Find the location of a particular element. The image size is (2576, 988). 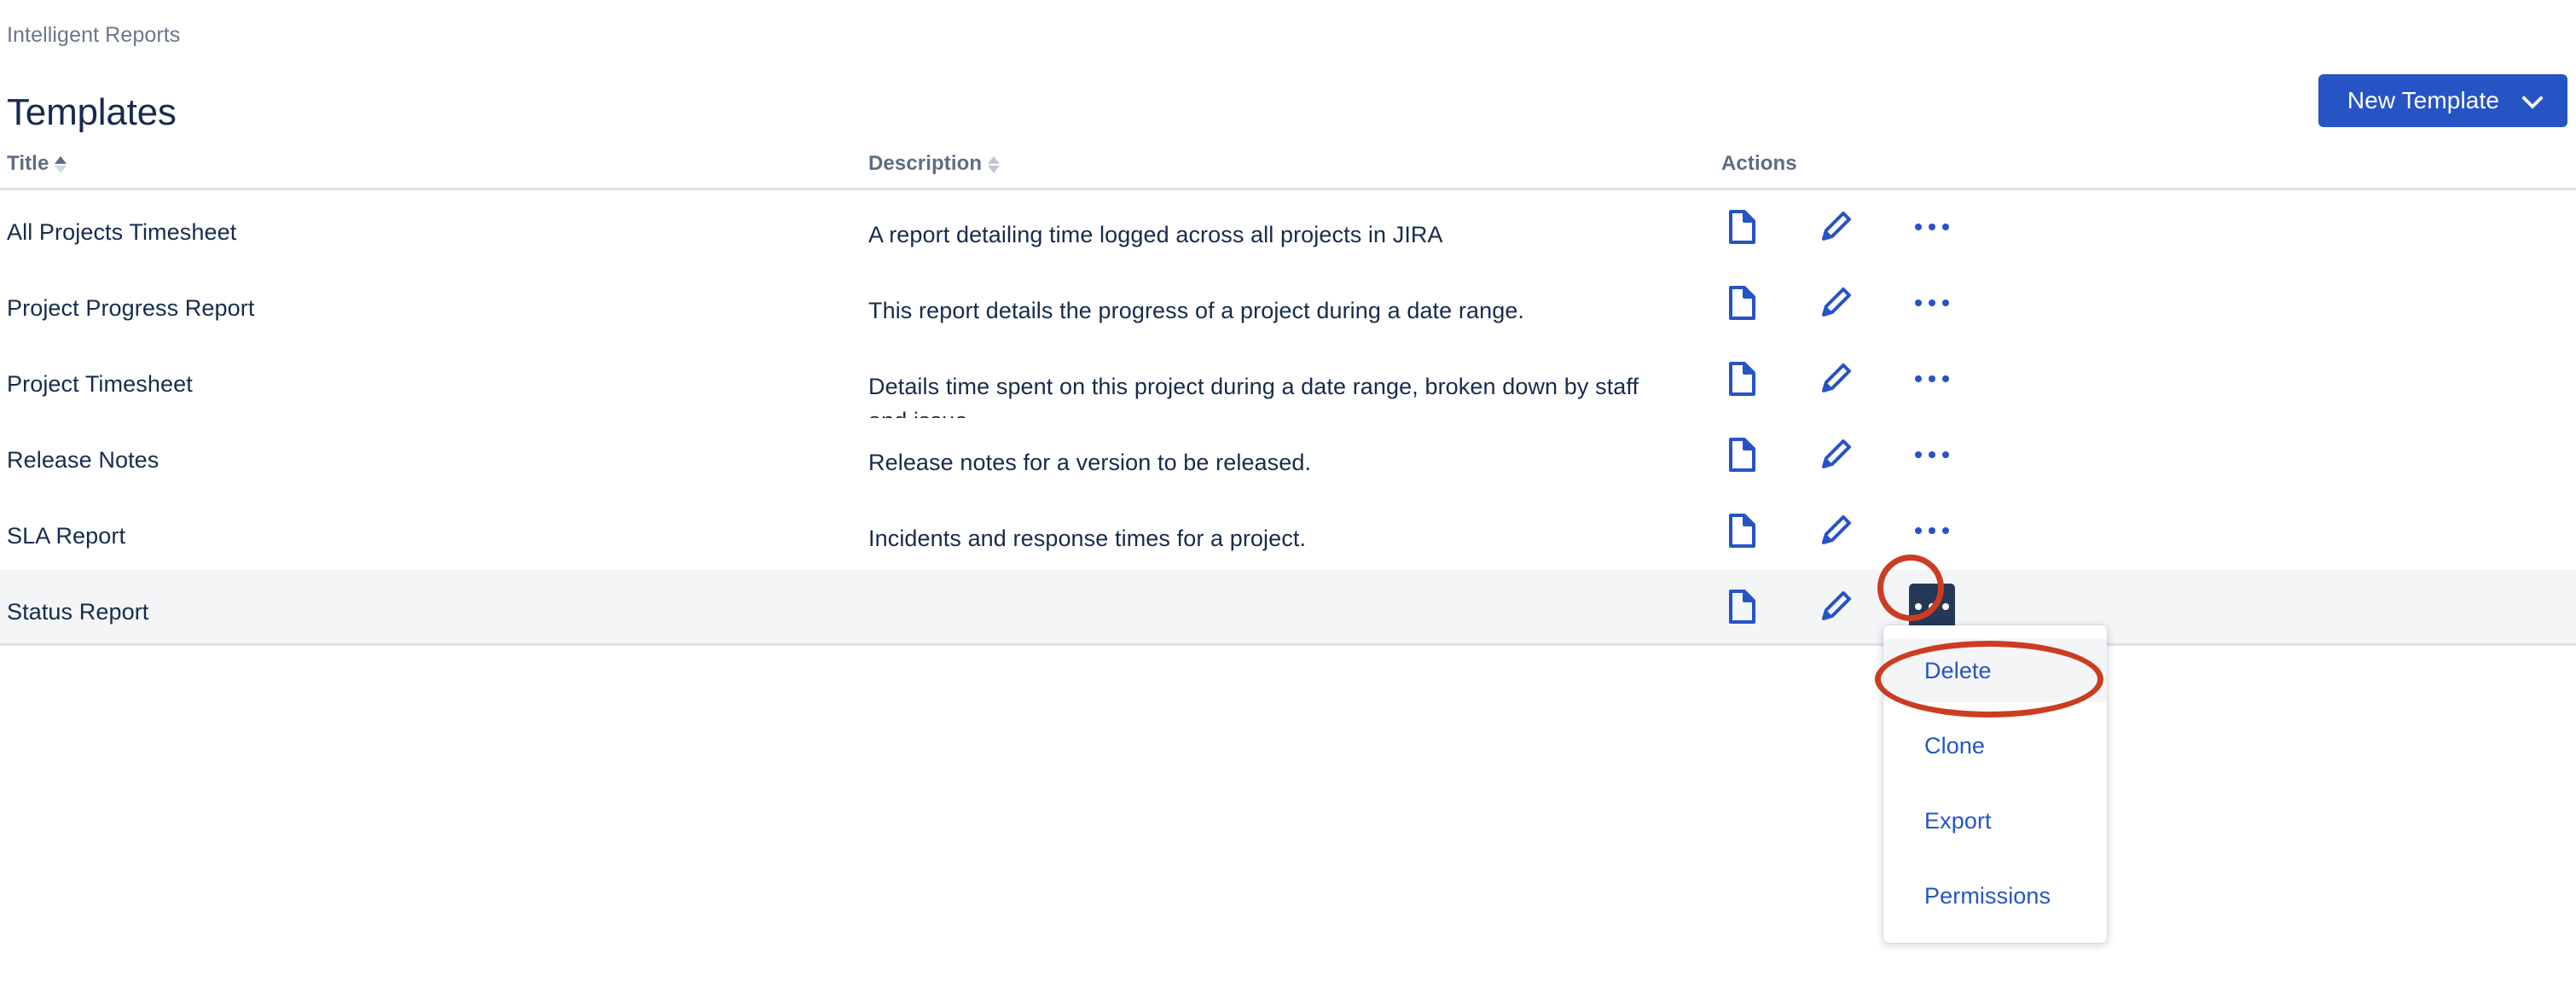

chevron-down-icon is located at coordinates (2532, 98).